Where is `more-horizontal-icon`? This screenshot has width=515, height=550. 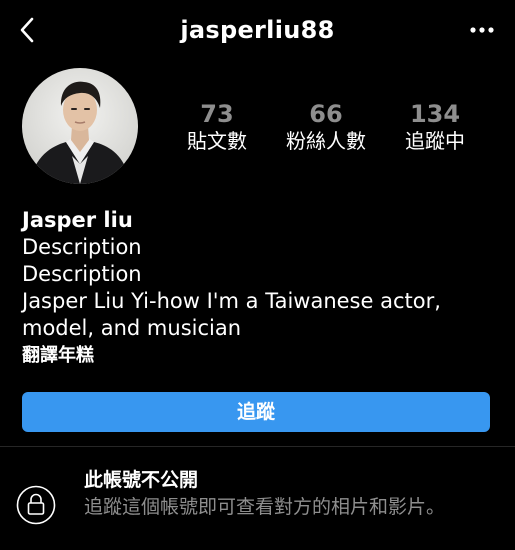
more-horizontal-icon is located at coordinates (482, 30).